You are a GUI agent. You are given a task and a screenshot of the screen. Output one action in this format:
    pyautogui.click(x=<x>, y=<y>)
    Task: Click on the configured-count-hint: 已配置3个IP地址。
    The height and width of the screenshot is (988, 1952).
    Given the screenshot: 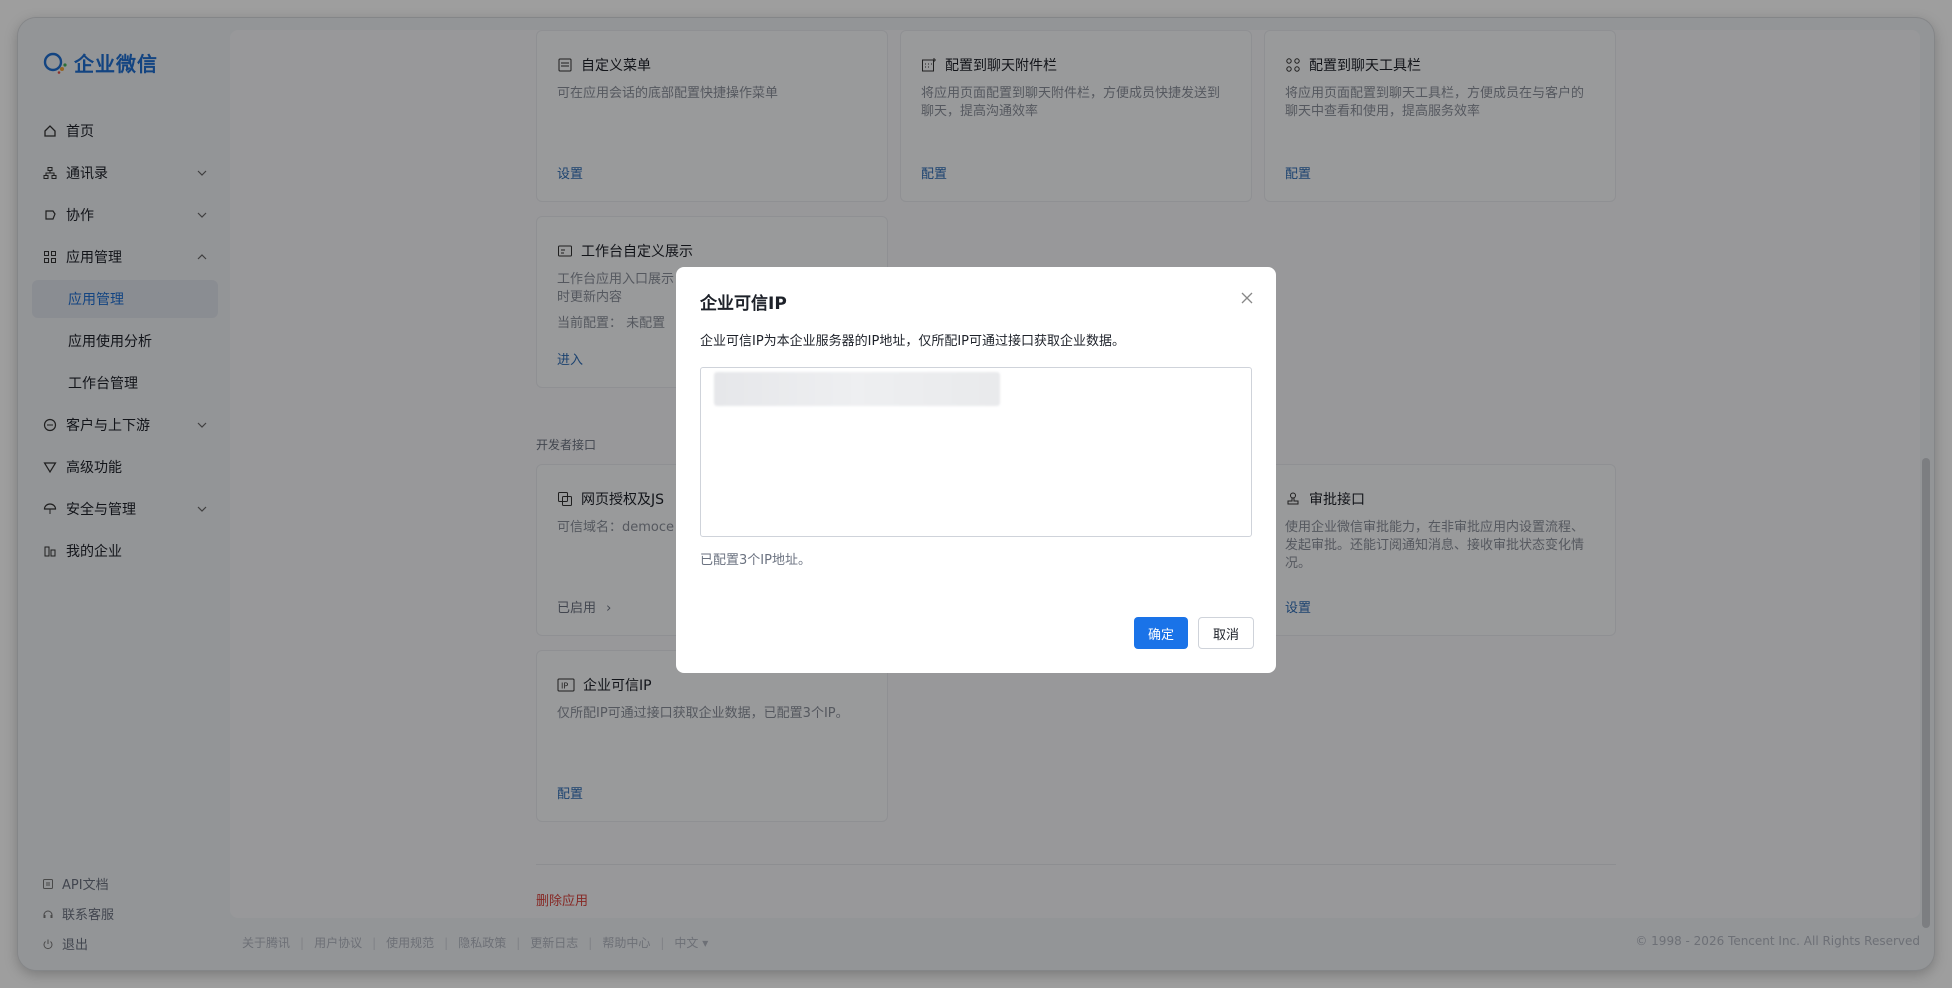 What is the action you would take?
    pyautogui.click(x=755, y=560)
    